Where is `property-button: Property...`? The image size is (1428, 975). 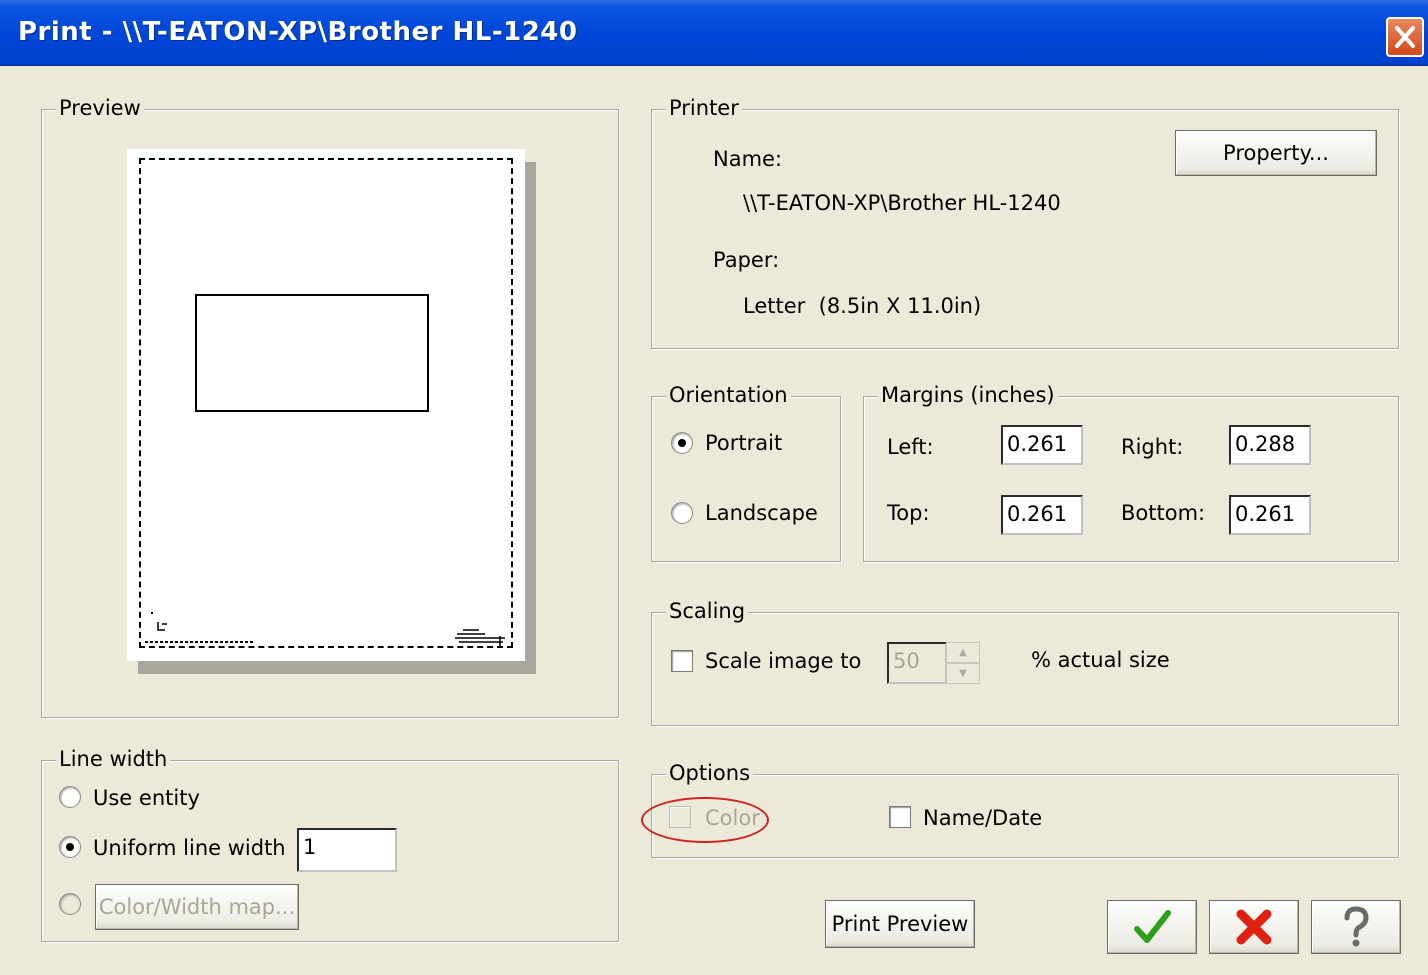
property-button: Property... is located at coordinates (1276, 153).